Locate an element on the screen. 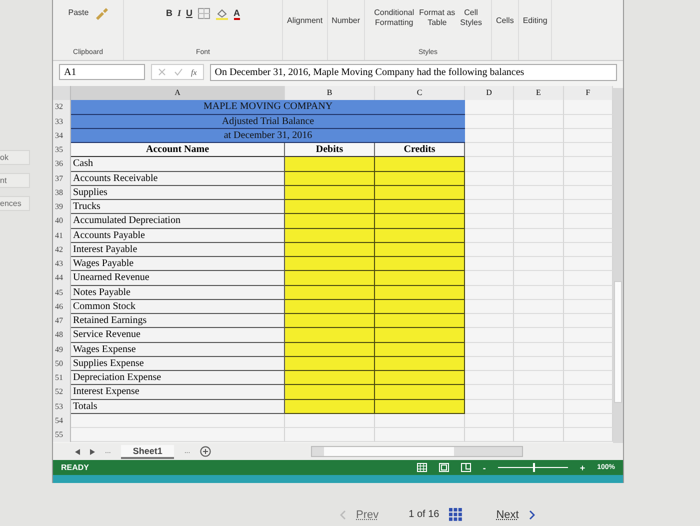 This screenshot has height=526, width=700. page-break-icon is located at coordinates (465, 467).